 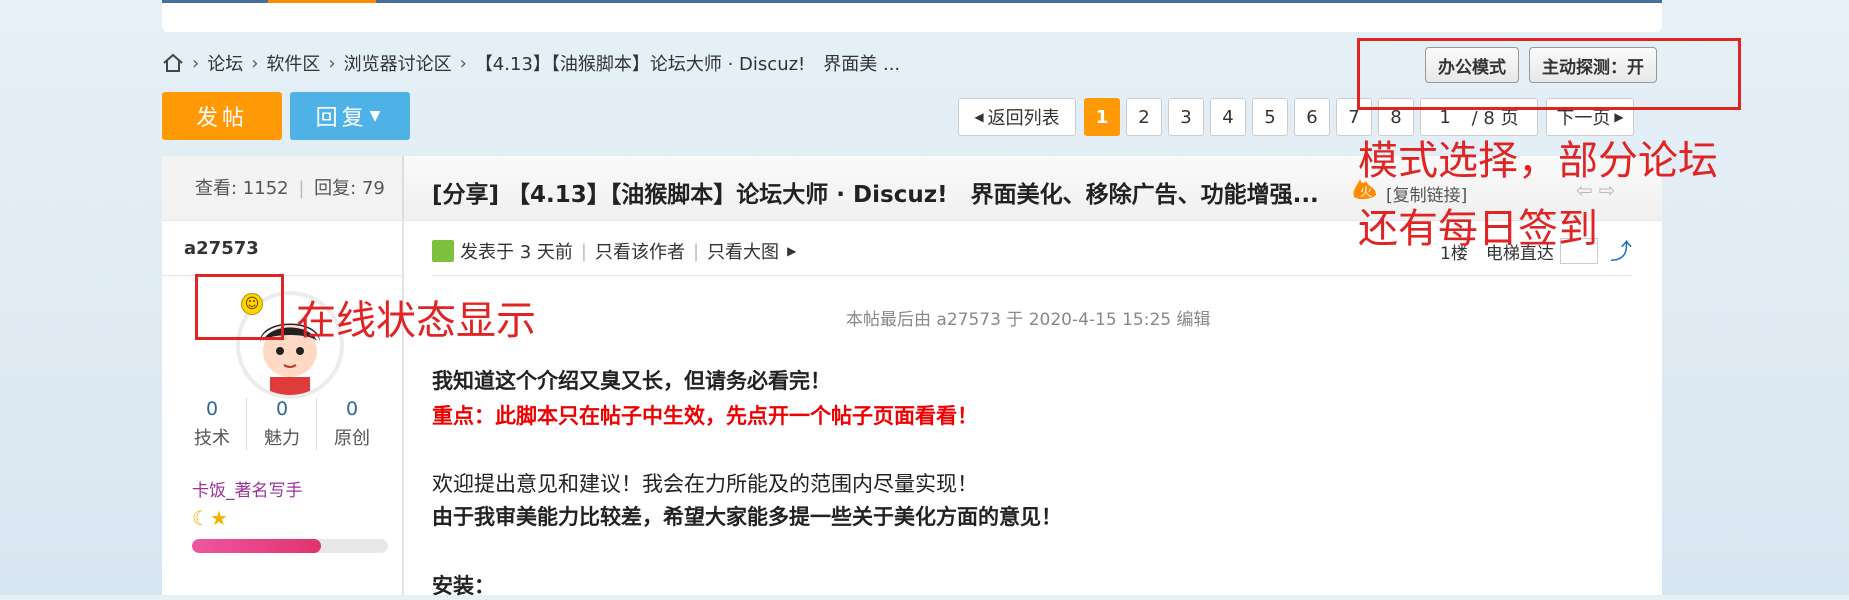 What do you see at coordinates (257, 546) in the screenshot?
I see `rank-progress-fill` at bounding box center [257, 546].